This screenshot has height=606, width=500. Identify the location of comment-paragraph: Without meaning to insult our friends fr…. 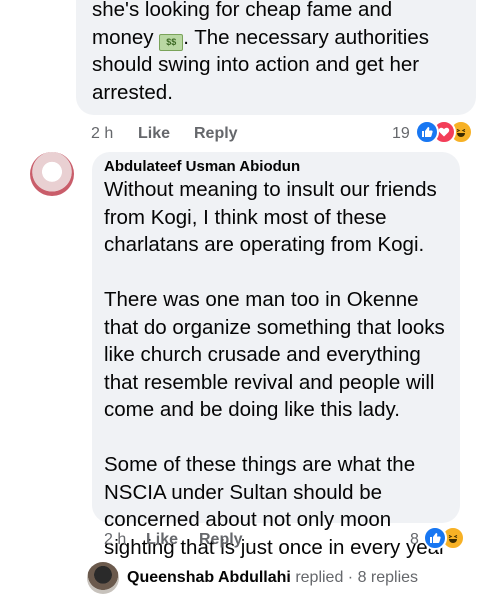
(270, 217).